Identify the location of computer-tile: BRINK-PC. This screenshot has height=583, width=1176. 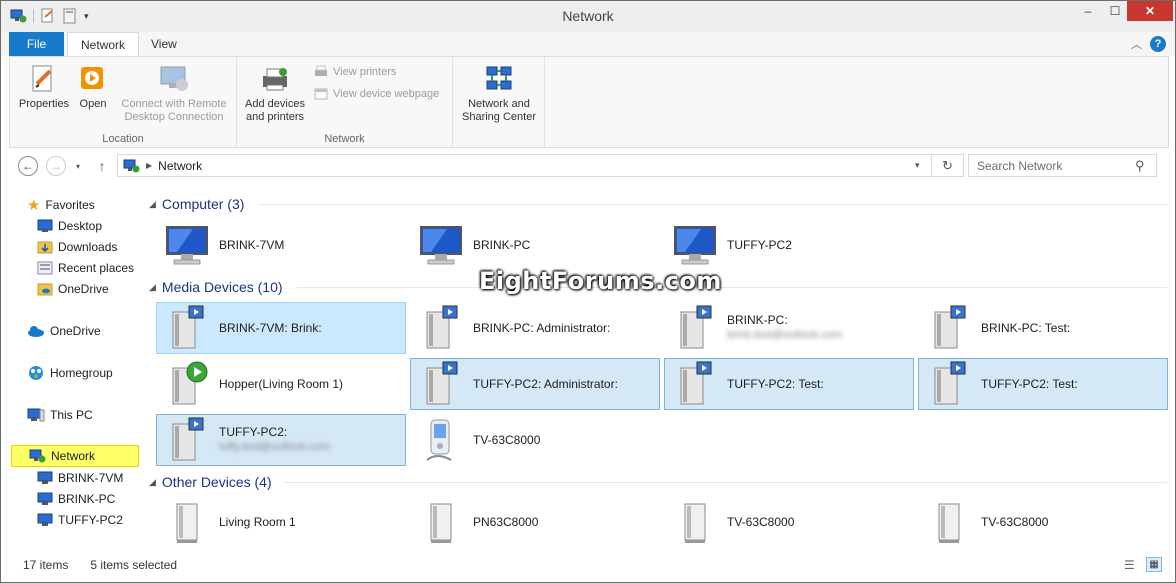
(535, 245).